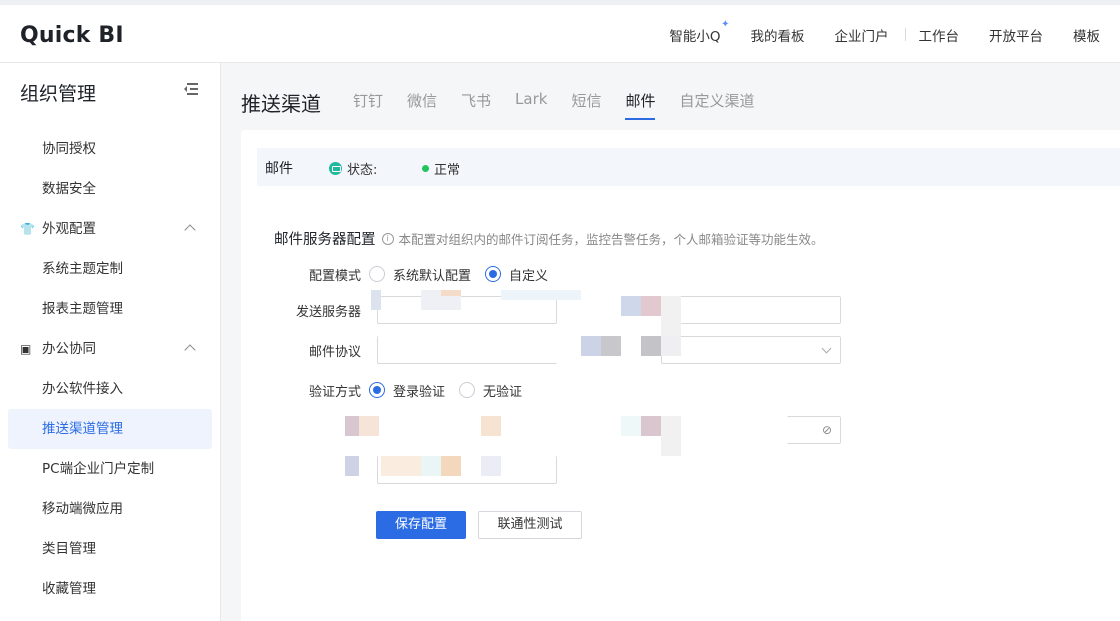  I want to click on server-row: 发送服务器, so click(305, 310).